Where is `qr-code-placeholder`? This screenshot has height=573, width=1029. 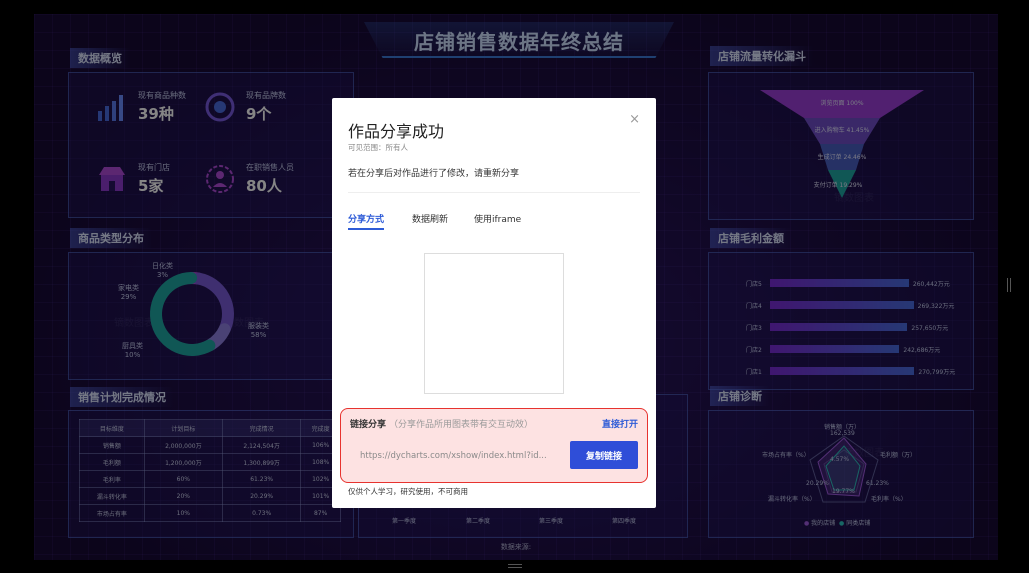 qr-code-placeholder is located at coordinates (494, 323).